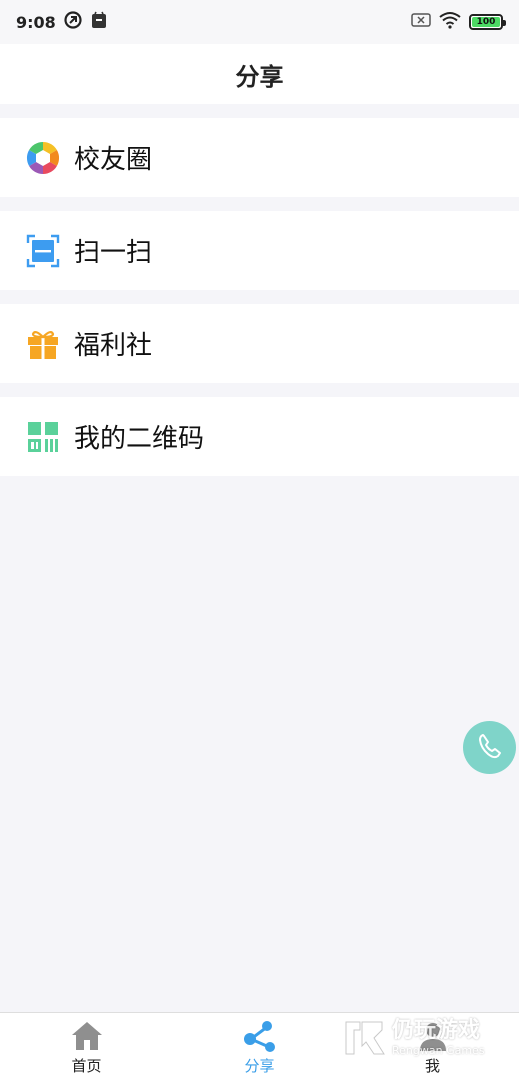 This screenshot has height=1080, width=519. I want to click on menu-item-label: 我的二维码, so click(139, 439).